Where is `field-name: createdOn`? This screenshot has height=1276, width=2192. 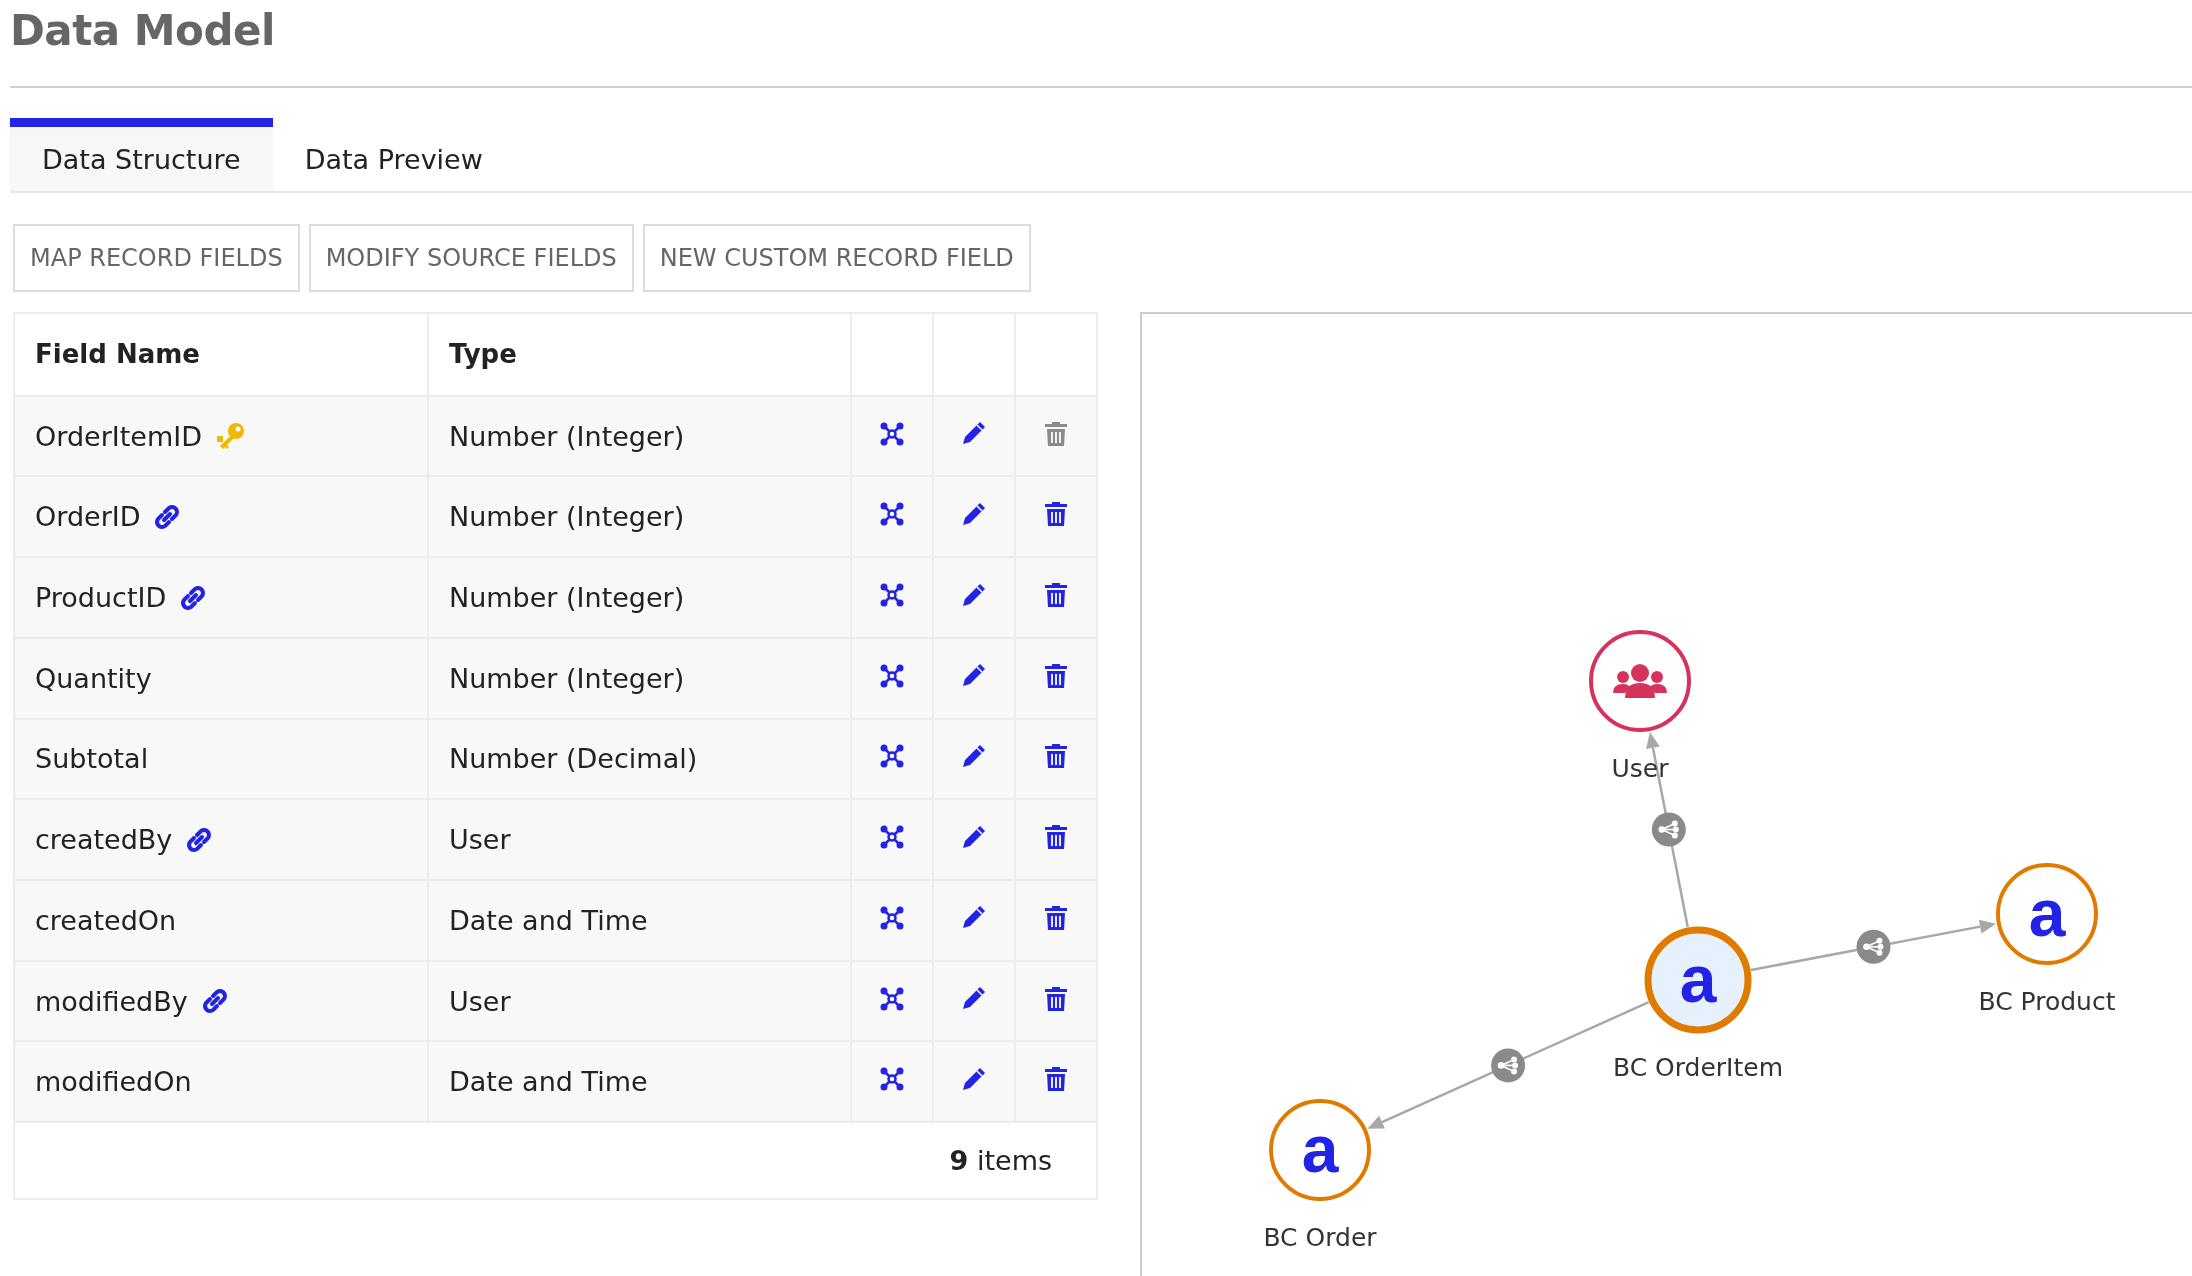 field-name: createdOn is located at coordinates (106, 920).